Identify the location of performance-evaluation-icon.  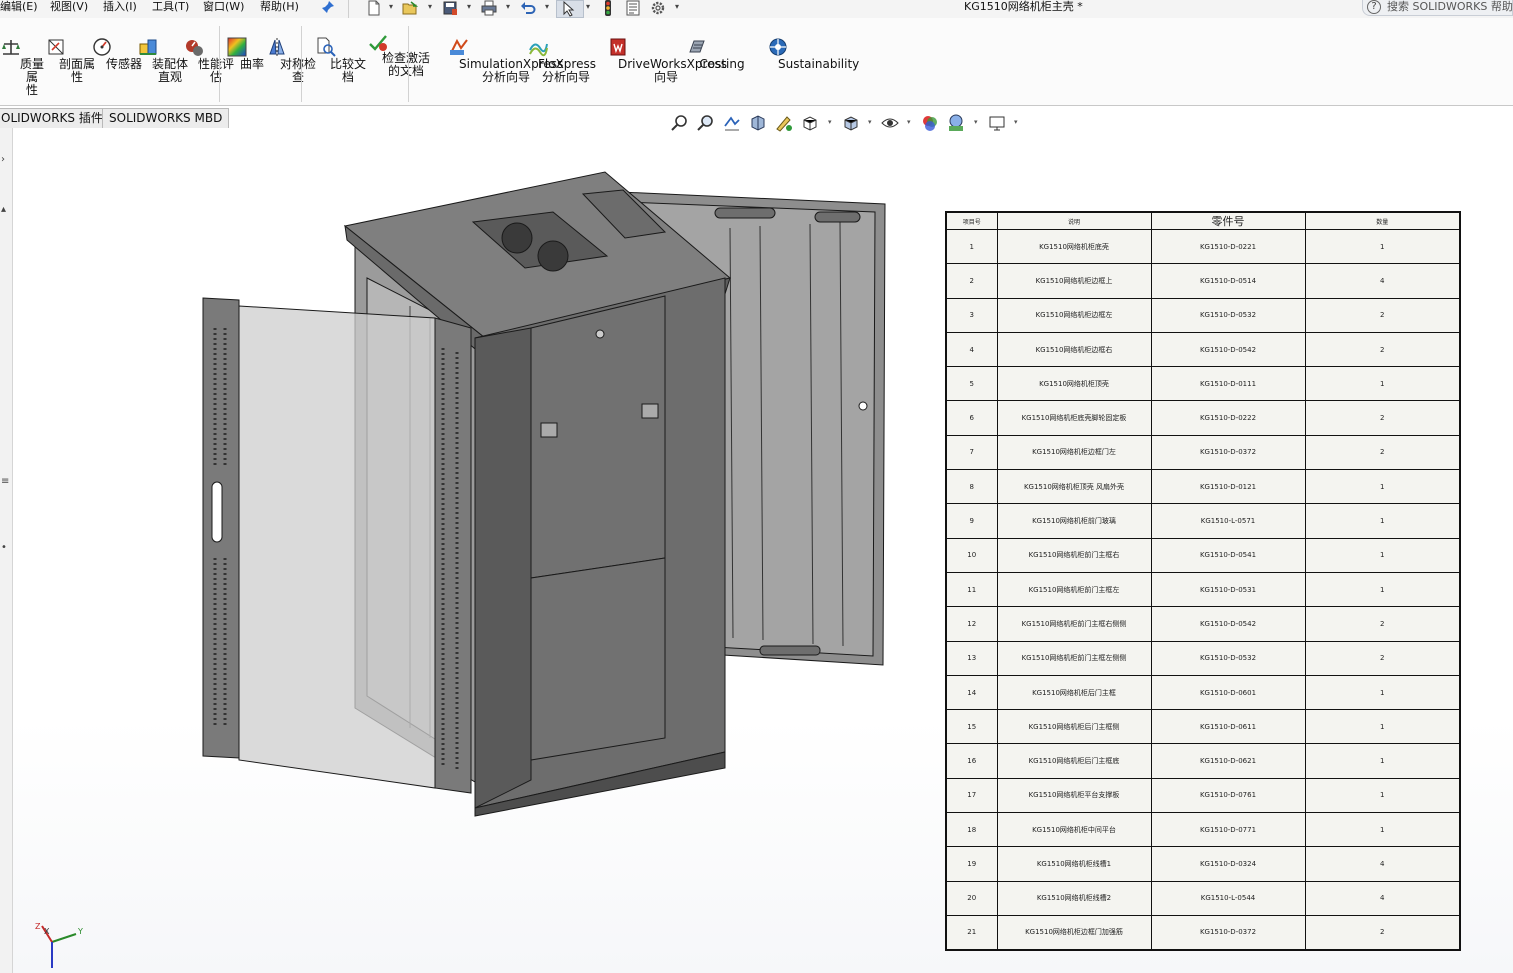
(194, 48).